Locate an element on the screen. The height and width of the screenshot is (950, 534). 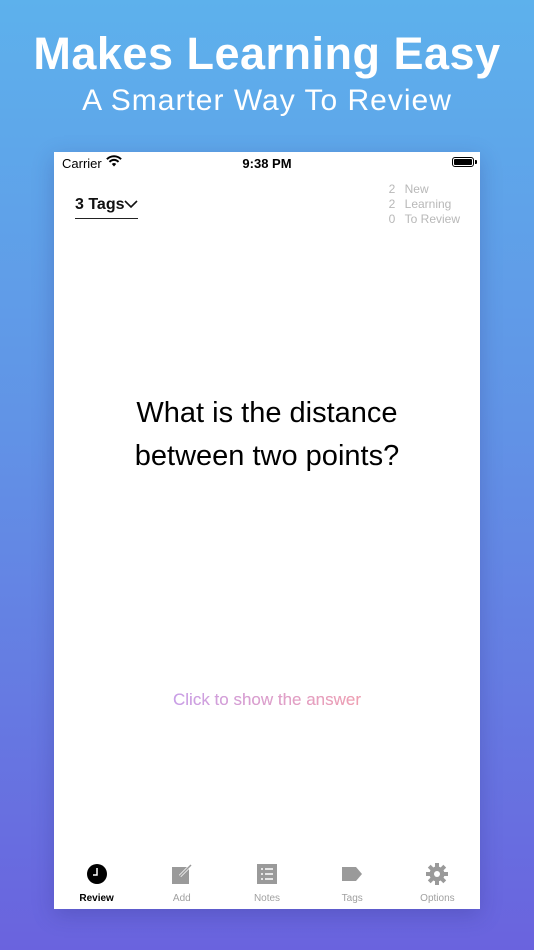
show-answer-button: Click to show the answer is located at coordinates (267, 700).